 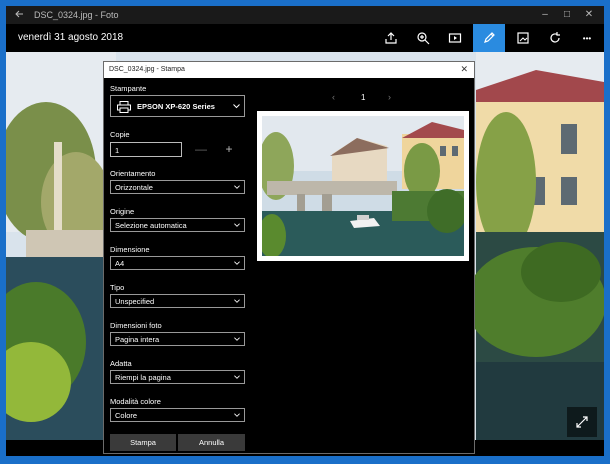 I want to click on print-button: Stampa, so click(x=143, y=442).